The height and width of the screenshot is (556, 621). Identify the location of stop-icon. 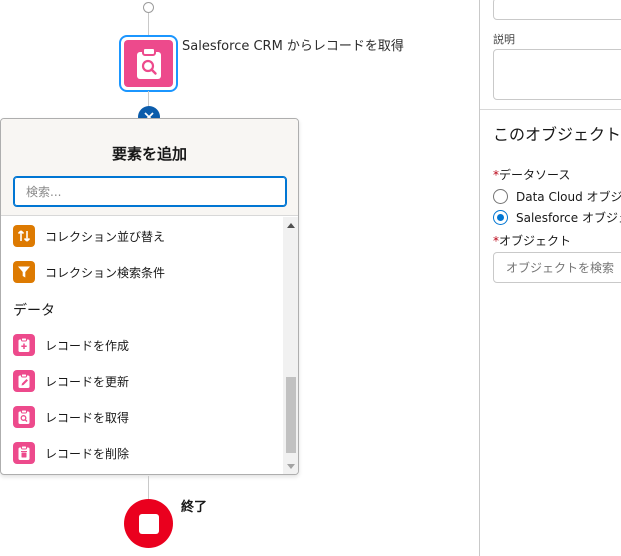
(148, 523).